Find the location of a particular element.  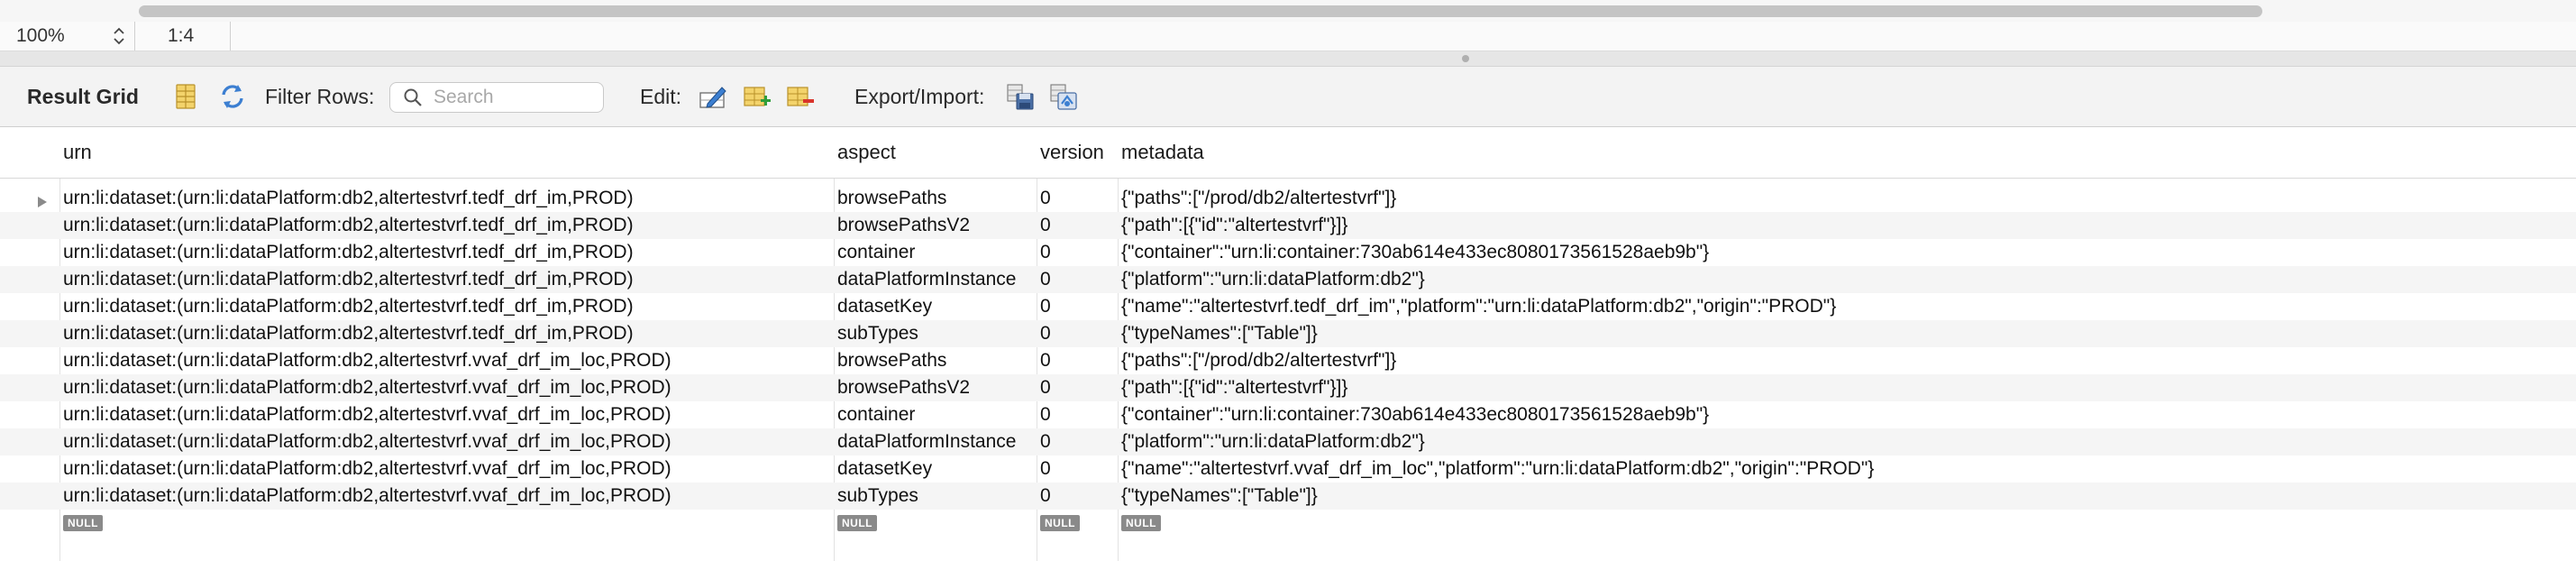

export-import-label: Export/Import: is located at coordinates (919, 96).